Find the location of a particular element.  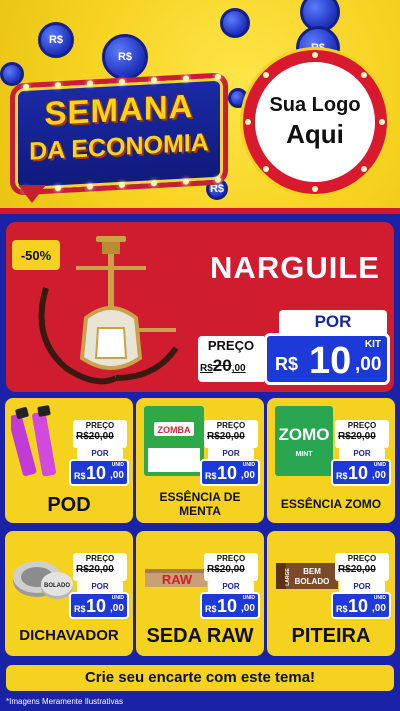

campaign-banner: SEMANA DA ECONOMIA is located at coordinates (119, 134).